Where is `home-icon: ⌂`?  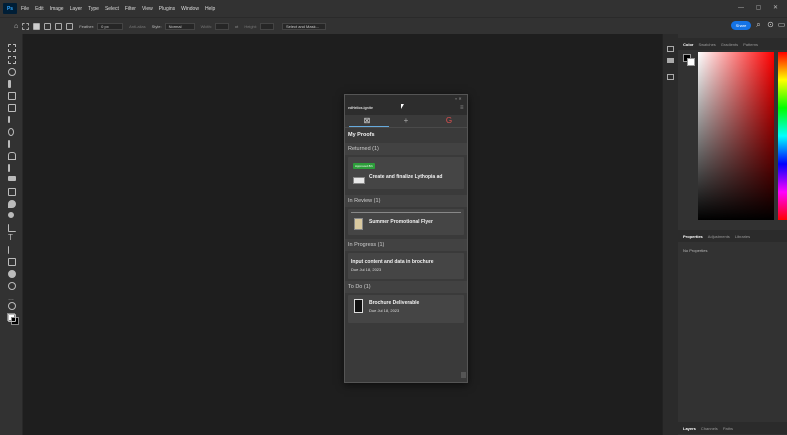 home-icon: ⌂ is located at coordinates (16, 26).